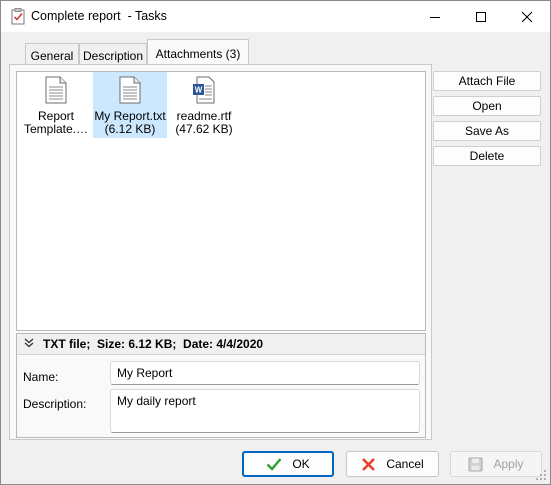 This screenshot has width=551, height=485. Describe the element at coordinates (487, 81) in the screenshot. I see `attach-file-button: Attach File` at that location.